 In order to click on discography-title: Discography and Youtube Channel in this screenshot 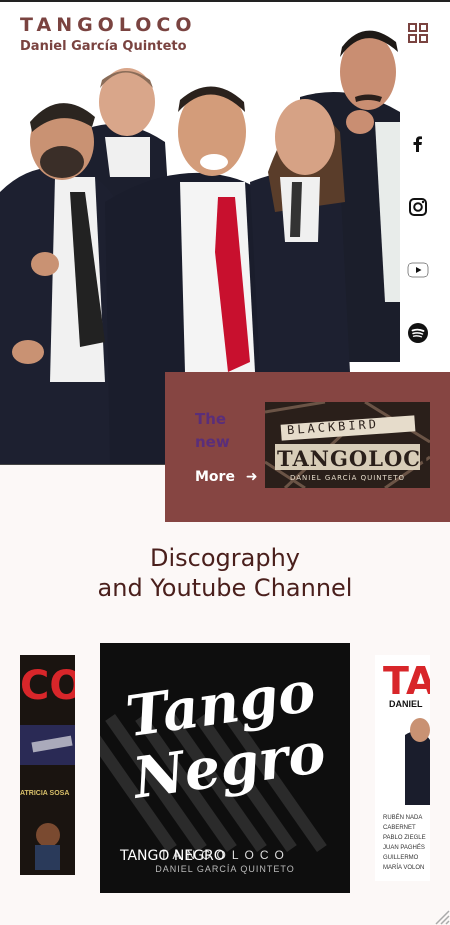, I will do `click(225, 573)`.